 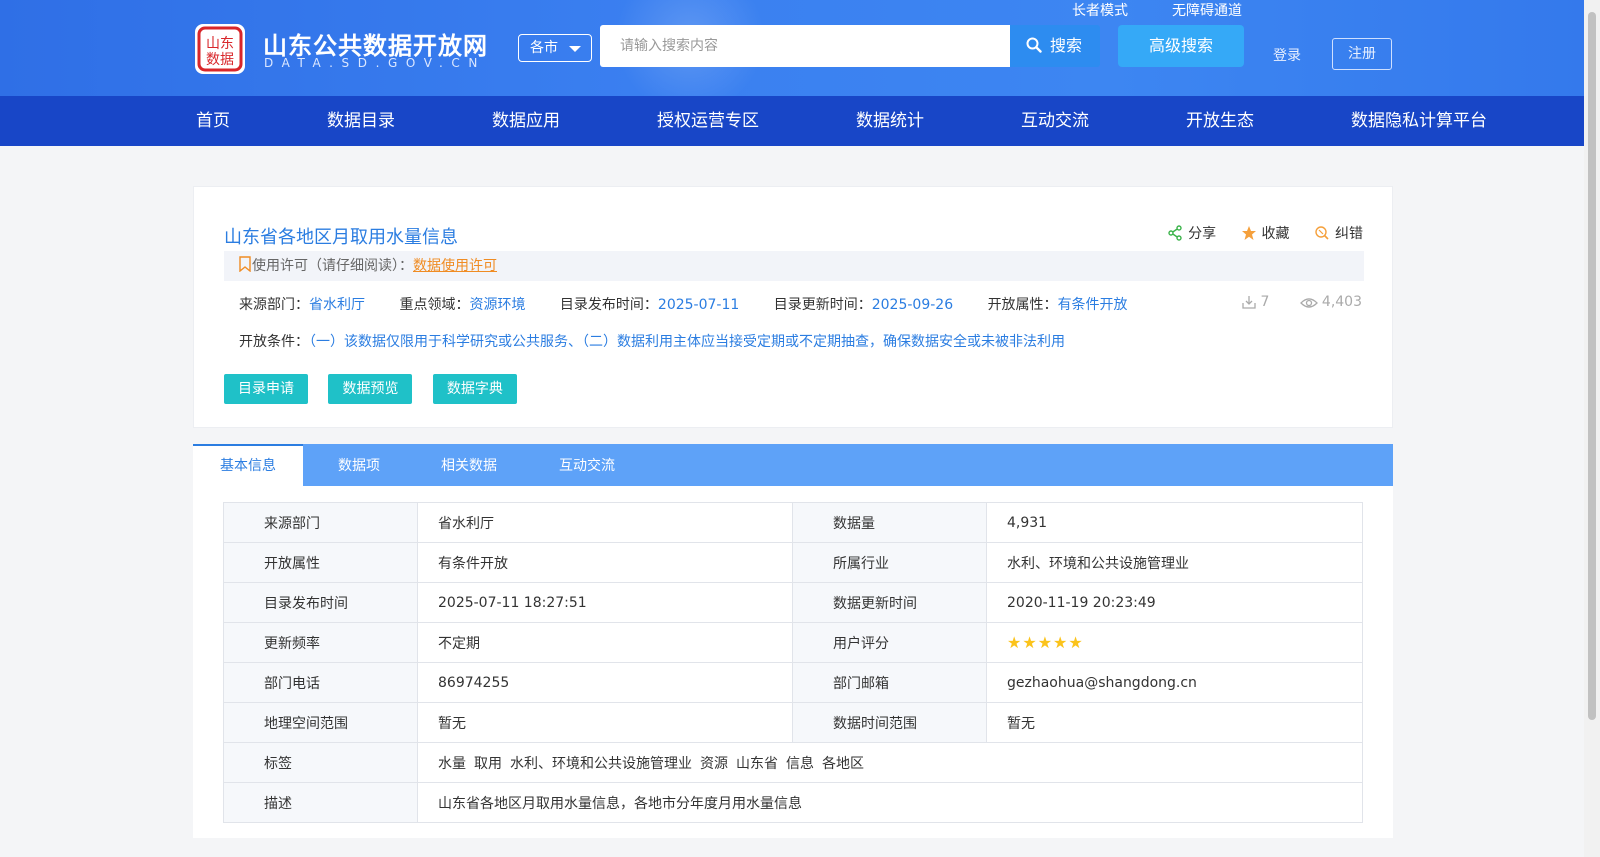 I want to click on table-row: 来源部门 省水利厅 数据量 4,931, so click(x=793, y=522).